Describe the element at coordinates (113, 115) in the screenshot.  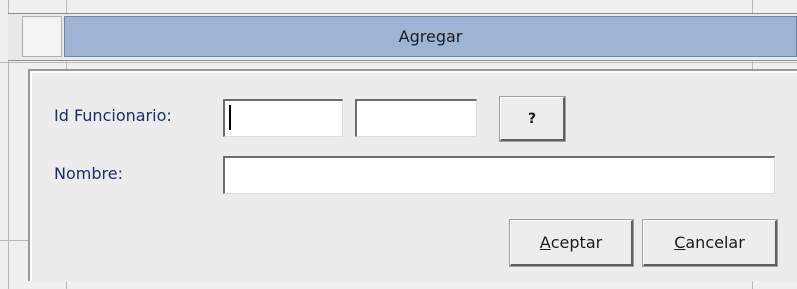
I see `id-funcionario-label: Id Funcionario:` at that location.